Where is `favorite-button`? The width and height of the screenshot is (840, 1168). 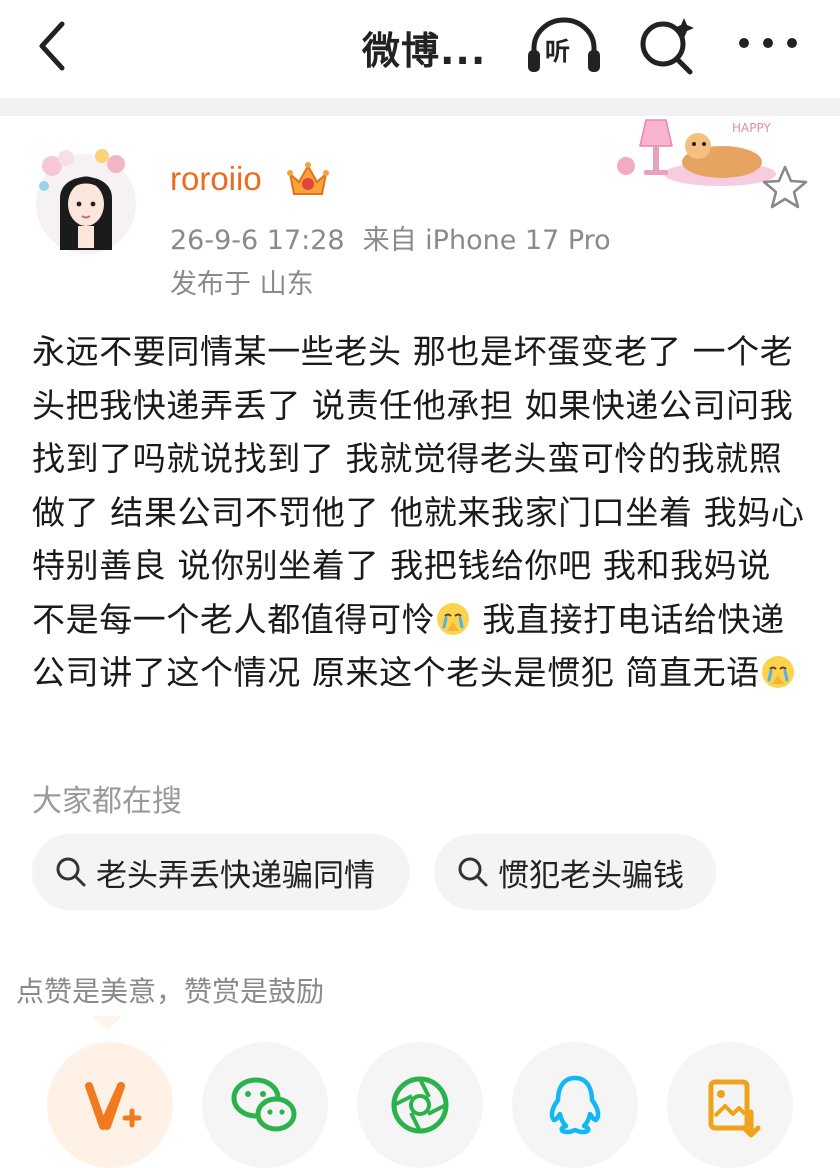 favorite-button is located at coordinates (785, 187).